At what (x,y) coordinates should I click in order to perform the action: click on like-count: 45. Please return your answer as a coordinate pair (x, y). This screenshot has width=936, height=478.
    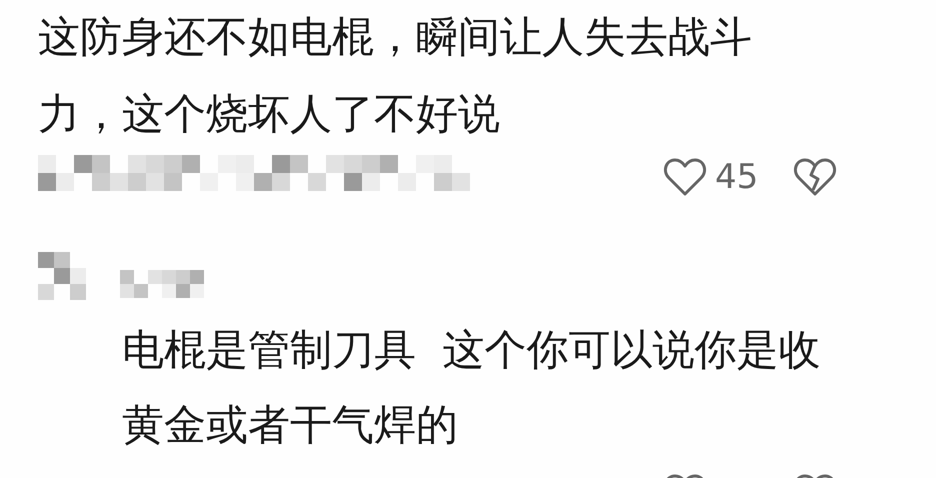
    Looking at the image, I should click on (736, 177).